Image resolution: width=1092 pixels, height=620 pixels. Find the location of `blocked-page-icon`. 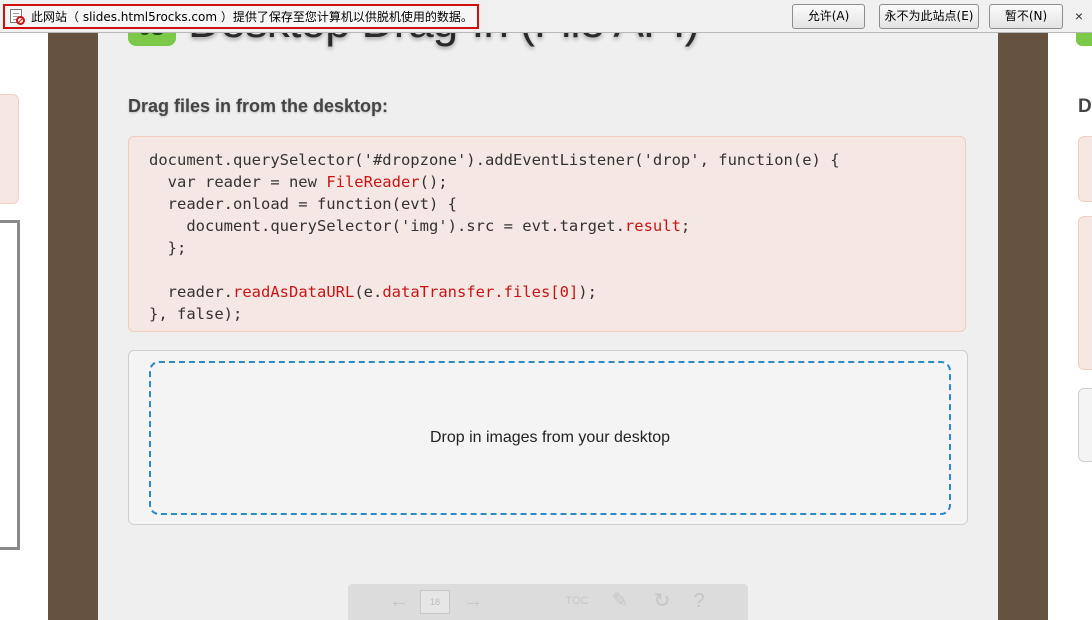

blocked-page-icon is located at coordinates (17, 16).